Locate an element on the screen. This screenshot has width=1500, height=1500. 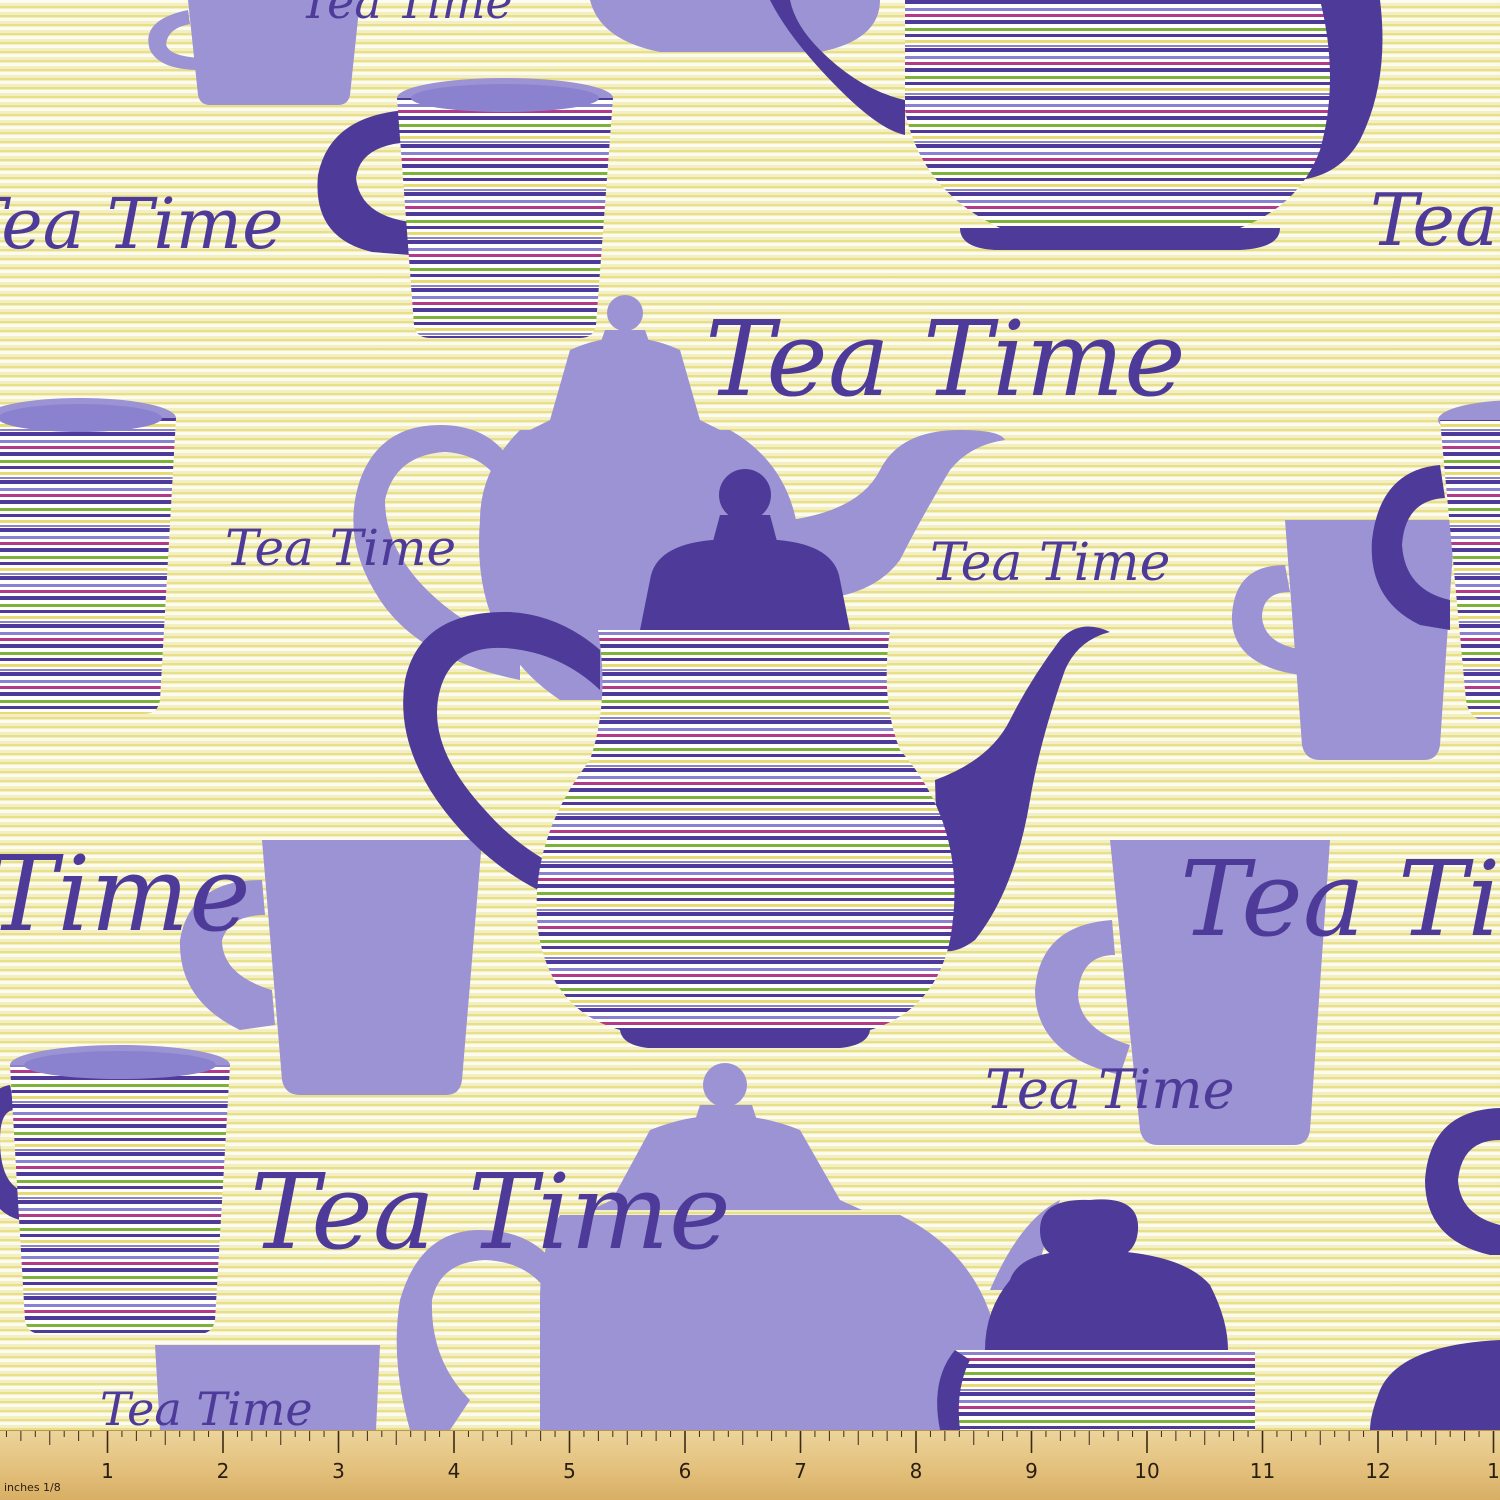
tea-time-text-3: Tea Time is located at coordinates (1435, 220).